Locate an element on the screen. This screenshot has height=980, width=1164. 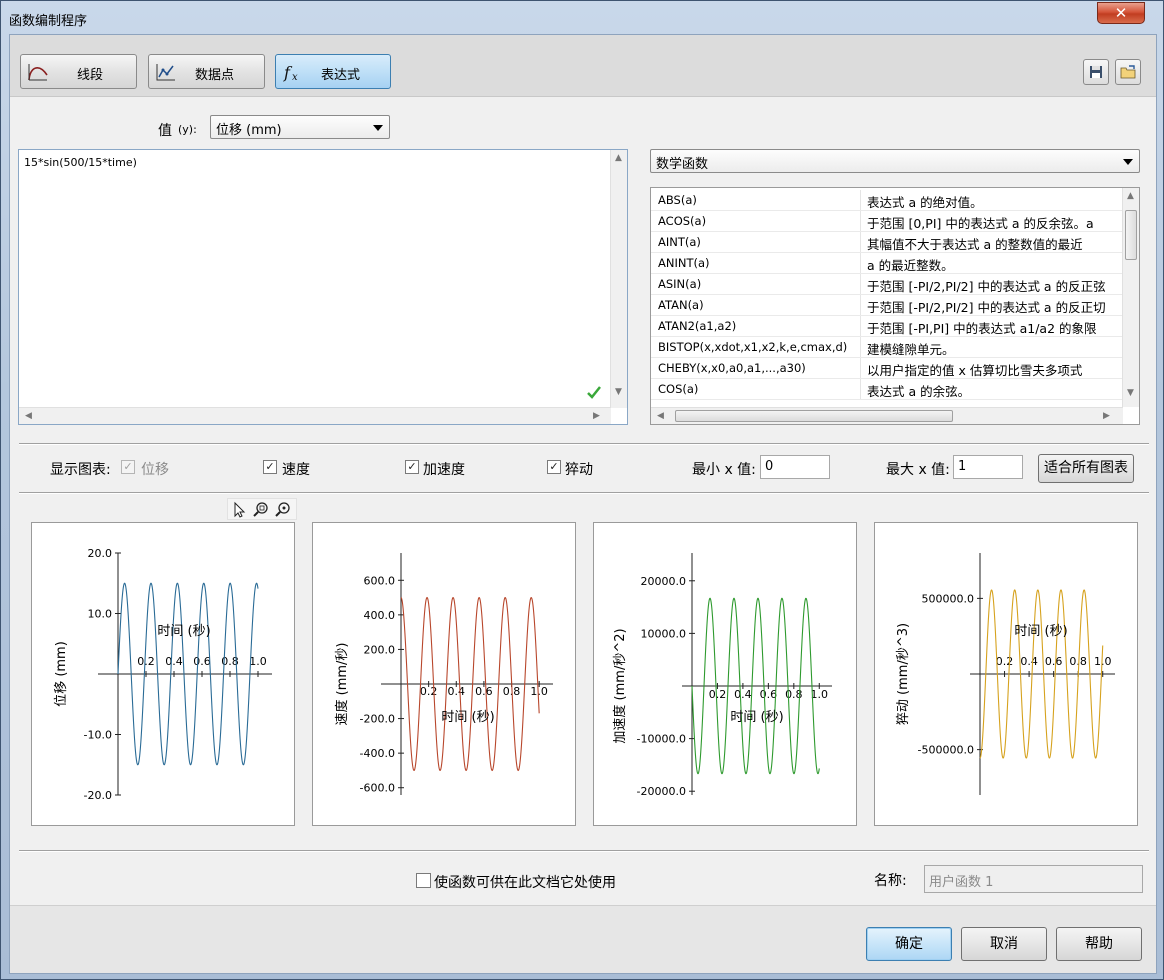
show-acceleration-label: 加速度 is located at coordinates (444, 470).